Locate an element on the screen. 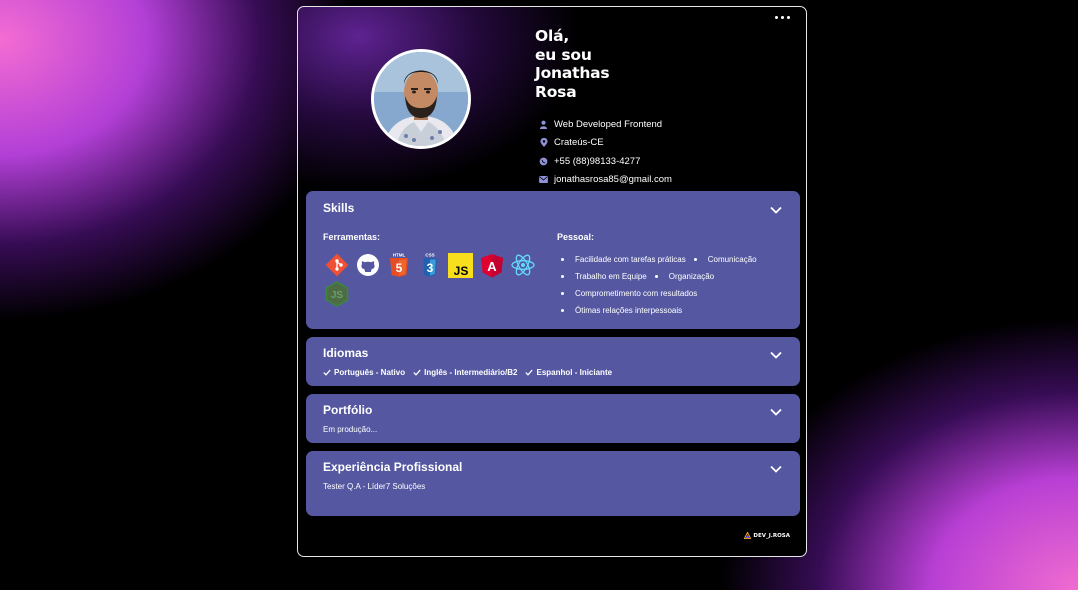 Image resolution: width=1078 pixels, height=590 pixels. javascript-icon: JS is located at coordinates (460, 265).